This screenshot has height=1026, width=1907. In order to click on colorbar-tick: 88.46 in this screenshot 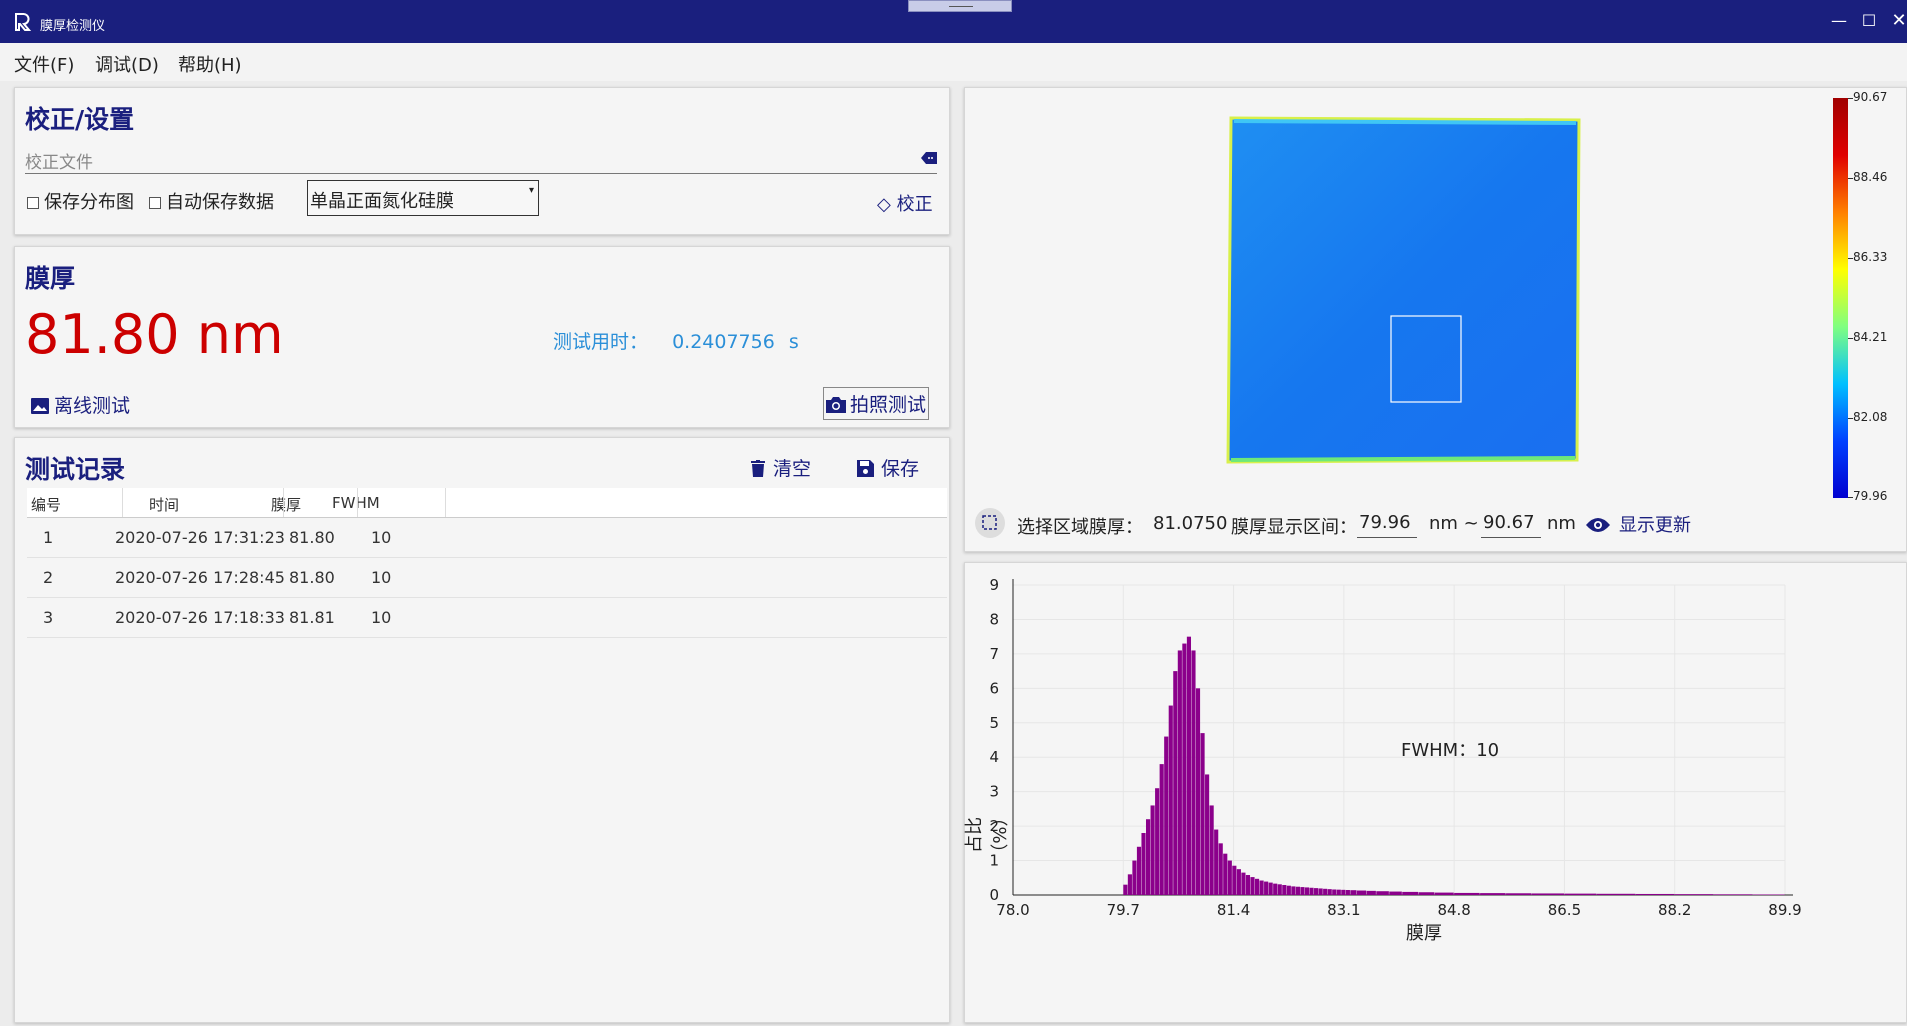, I will do `click(1870, 177)`.